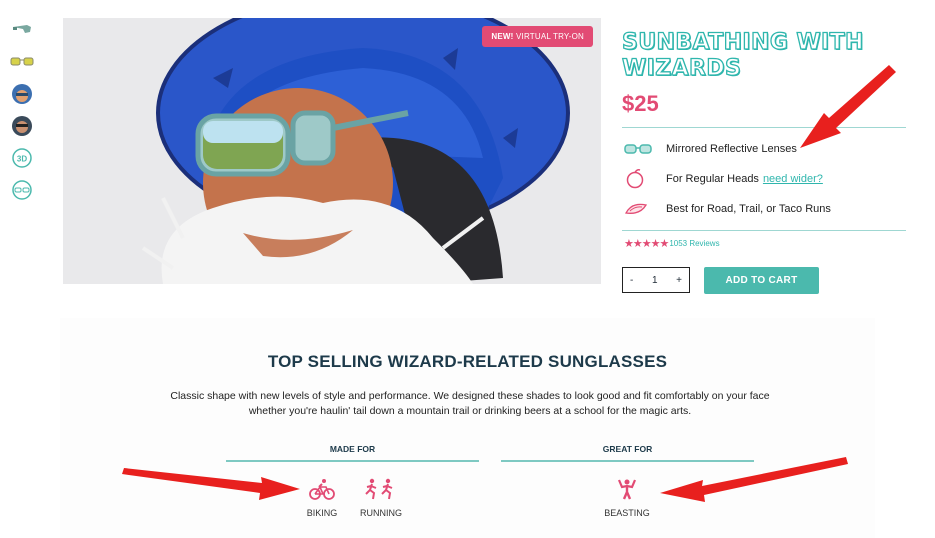 The height and width of the screenshot is (538, 935). I want to click on feature-lenses: Mirrored Reflective Lenses, so click(710, 149).